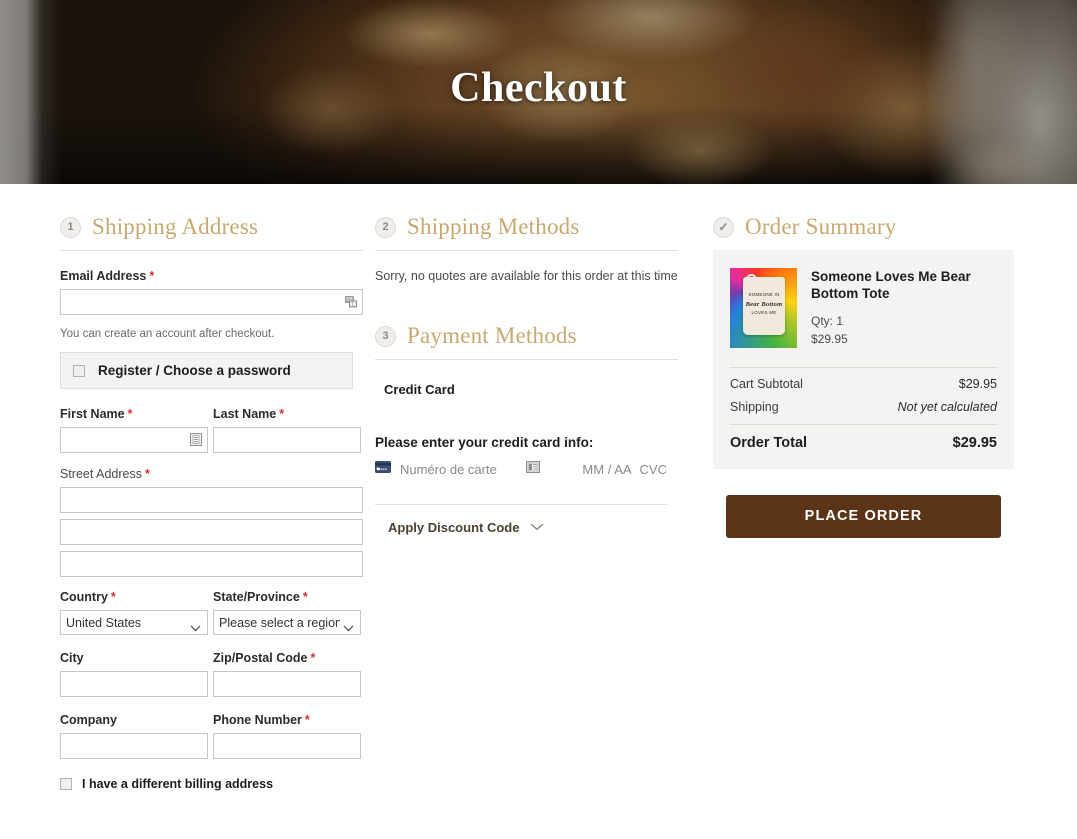 Image resolution: width=1077 pixels, height=839 pixels. Describe the element at coordinates (754, 406) in the screenshot. I see `shipping-label: Shipping` at that location.